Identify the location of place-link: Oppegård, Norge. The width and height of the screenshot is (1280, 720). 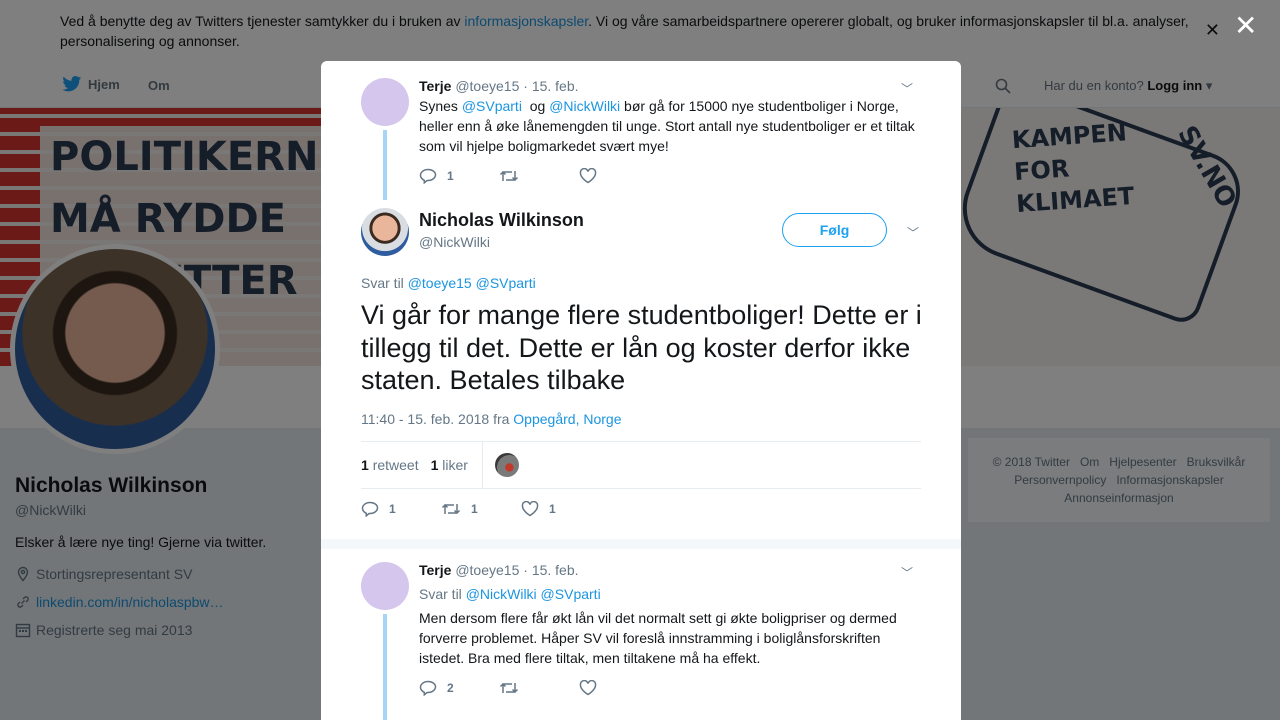
(567, 419).